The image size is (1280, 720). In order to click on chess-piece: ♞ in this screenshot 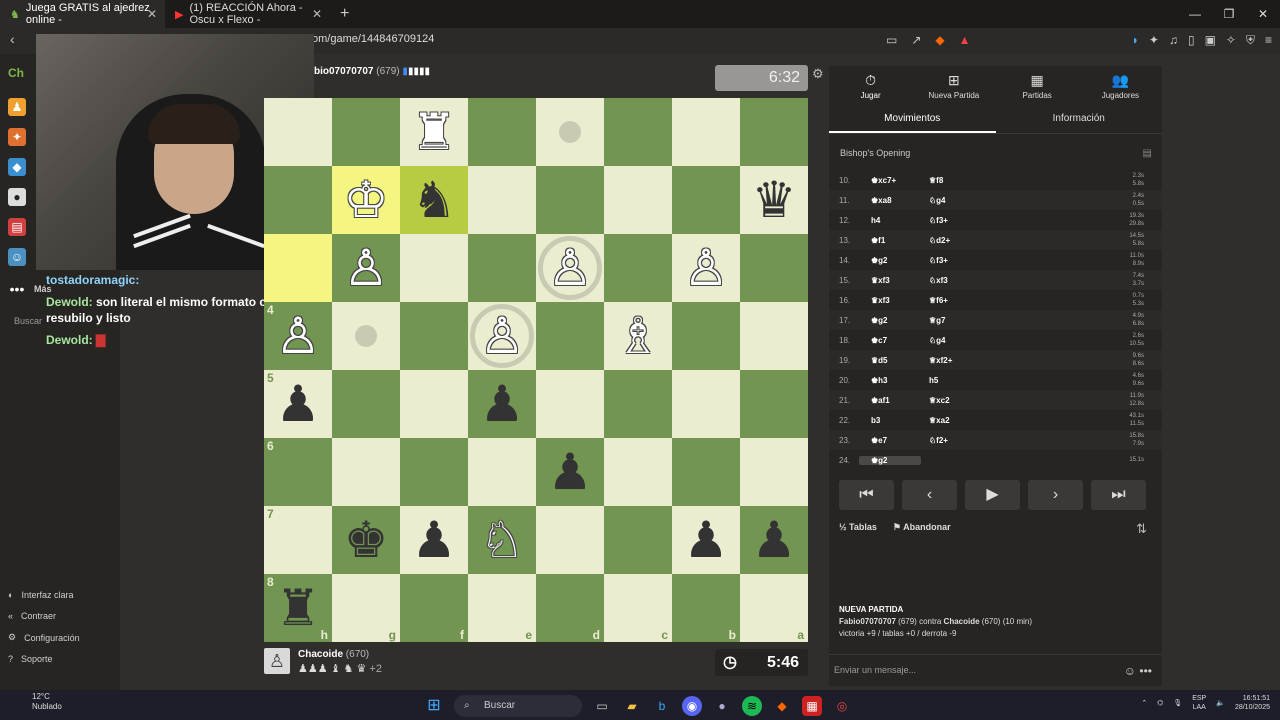, I will do `click(434, 200)`.